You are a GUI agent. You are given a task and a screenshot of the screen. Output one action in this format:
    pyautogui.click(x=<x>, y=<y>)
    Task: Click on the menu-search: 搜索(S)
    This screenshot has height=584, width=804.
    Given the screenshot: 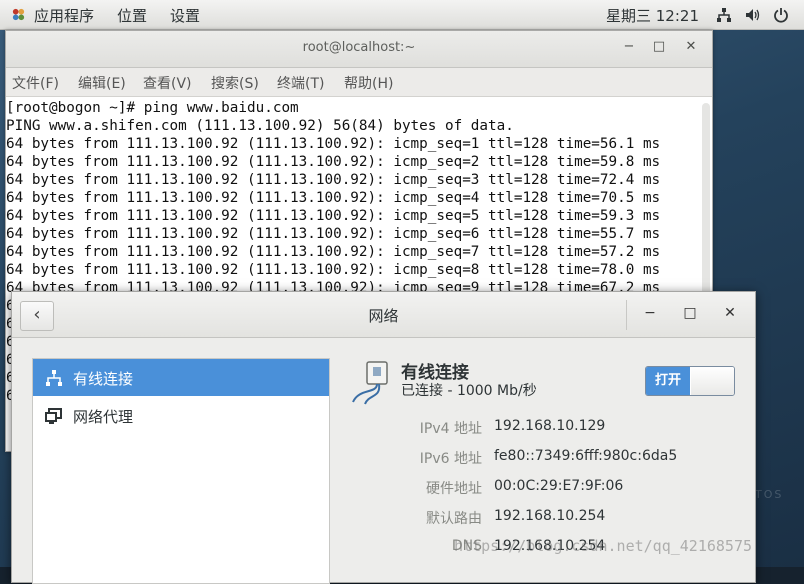 What is the action you would take?
    pyautogui.click(x=235, y=83)
    